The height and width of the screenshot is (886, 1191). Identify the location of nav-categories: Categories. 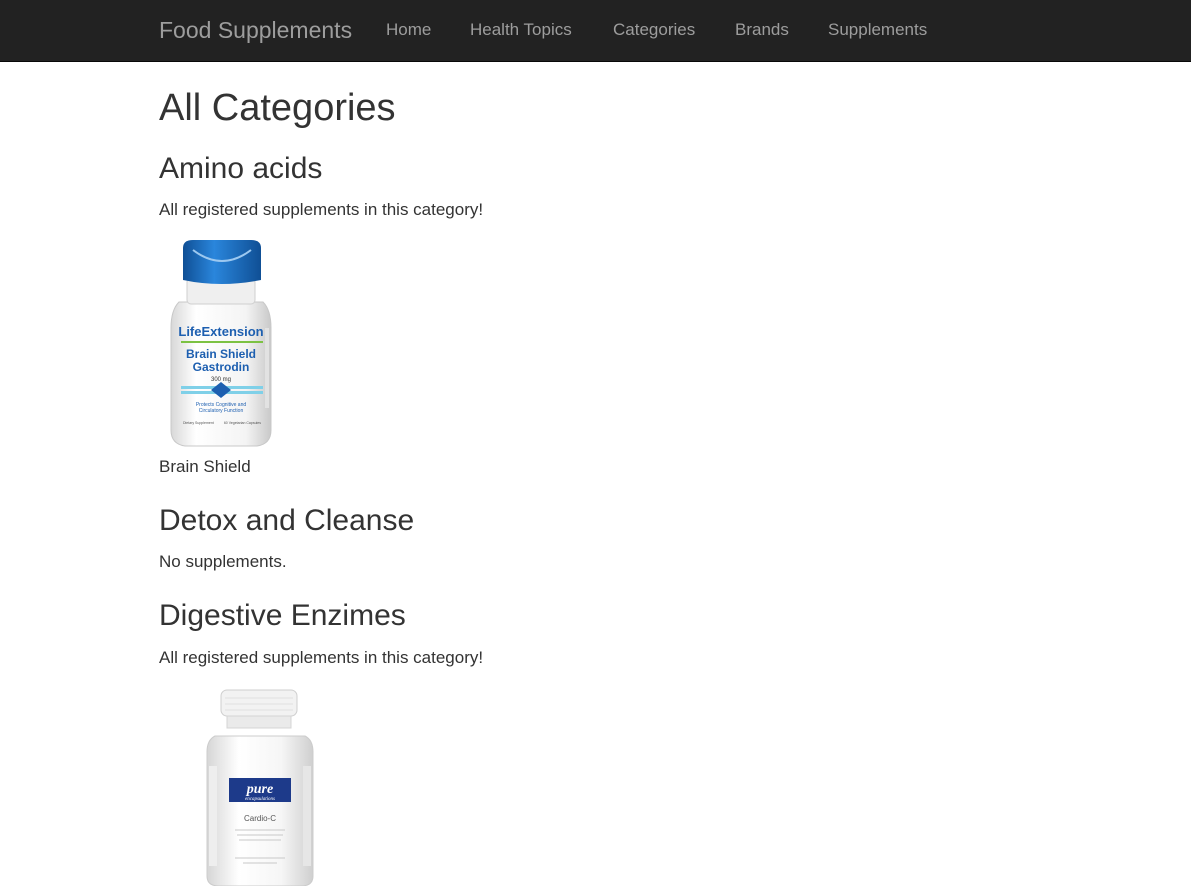
(654, 30).